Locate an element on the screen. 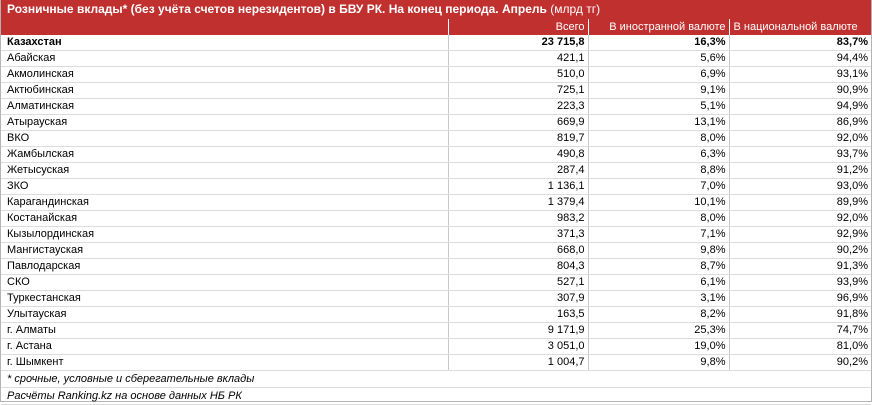  header-region is located at coordinates (225, 27).